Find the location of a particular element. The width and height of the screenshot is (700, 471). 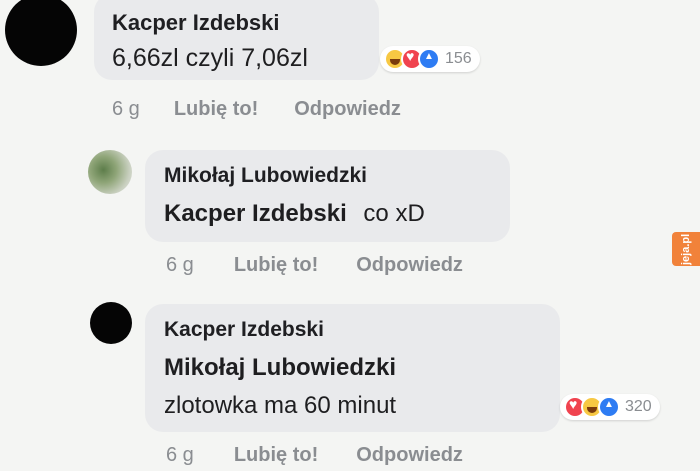

reactions-badge: 320 is located at coordinates (610, 407).